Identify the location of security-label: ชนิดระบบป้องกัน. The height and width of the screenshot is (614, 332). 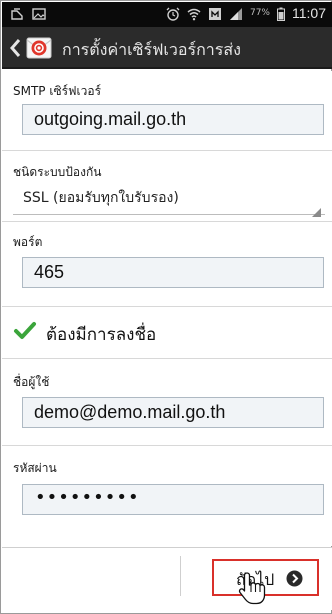
(57, 172).